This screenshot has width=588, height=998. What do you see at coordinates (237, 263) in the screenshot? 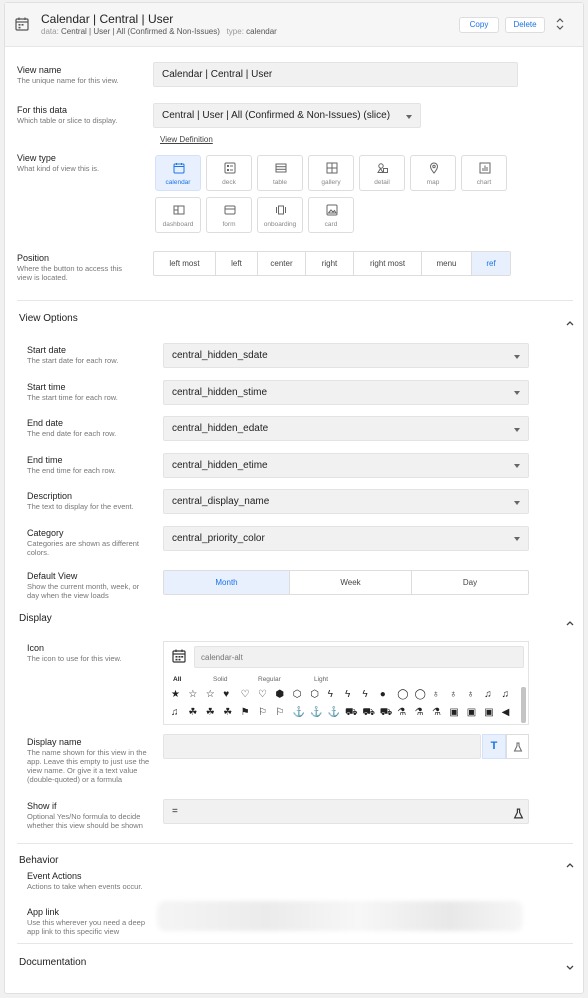
I see `posseg-option-left: left` at bounding box center [237, 263].